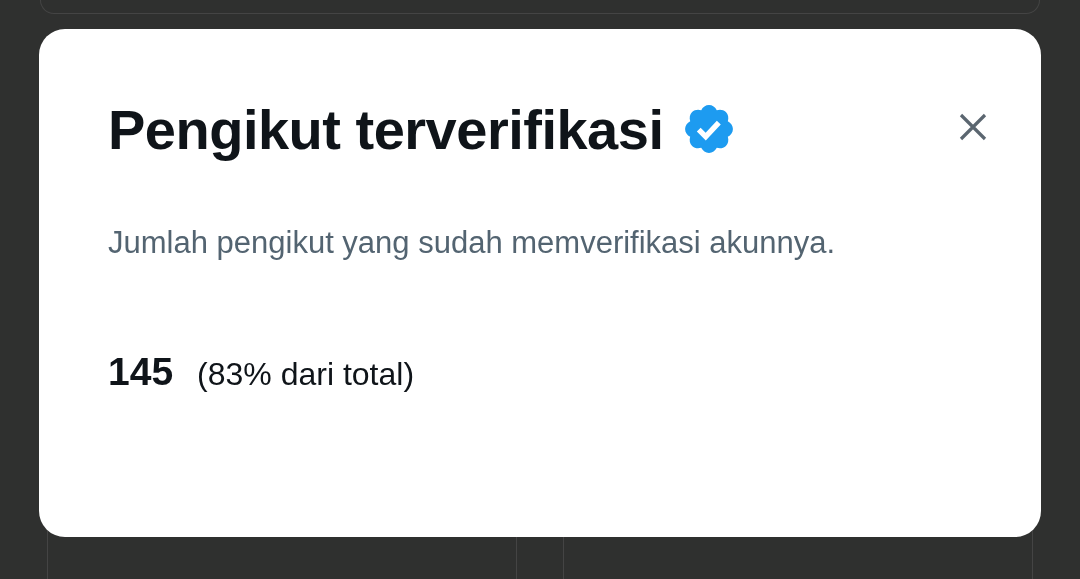 This screenshot has width=1080, height=579. Describe the element at coordinates (386, 129) in the screenshot. I see `dialog-title: Pengikut terverifikasi` at that location.